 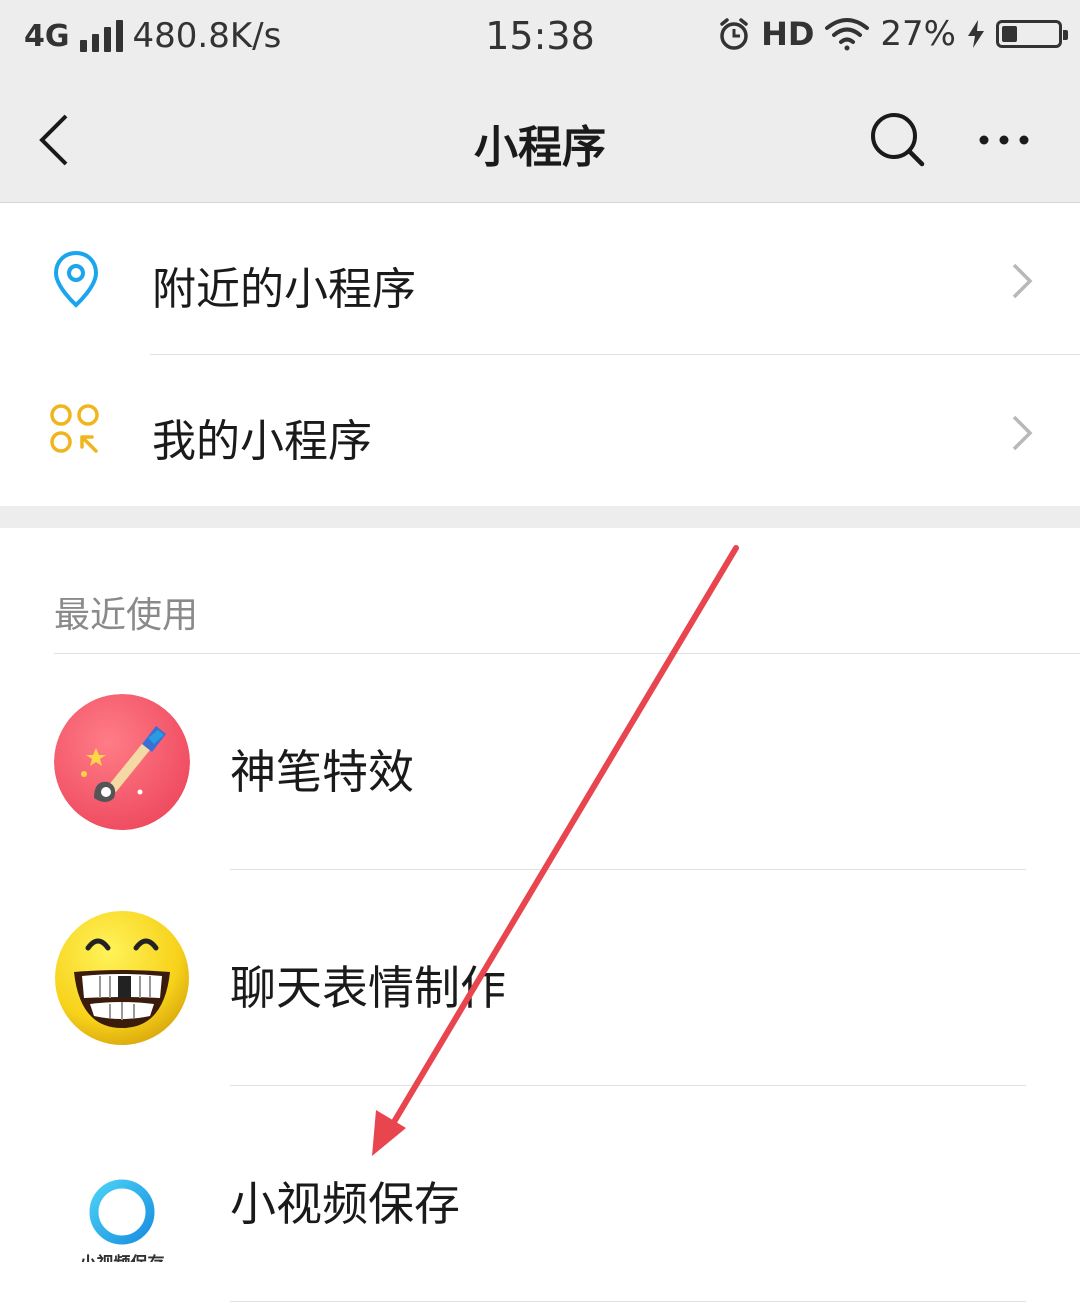 I want to click on battery-percent: 27%, so click(x=918, y=34).